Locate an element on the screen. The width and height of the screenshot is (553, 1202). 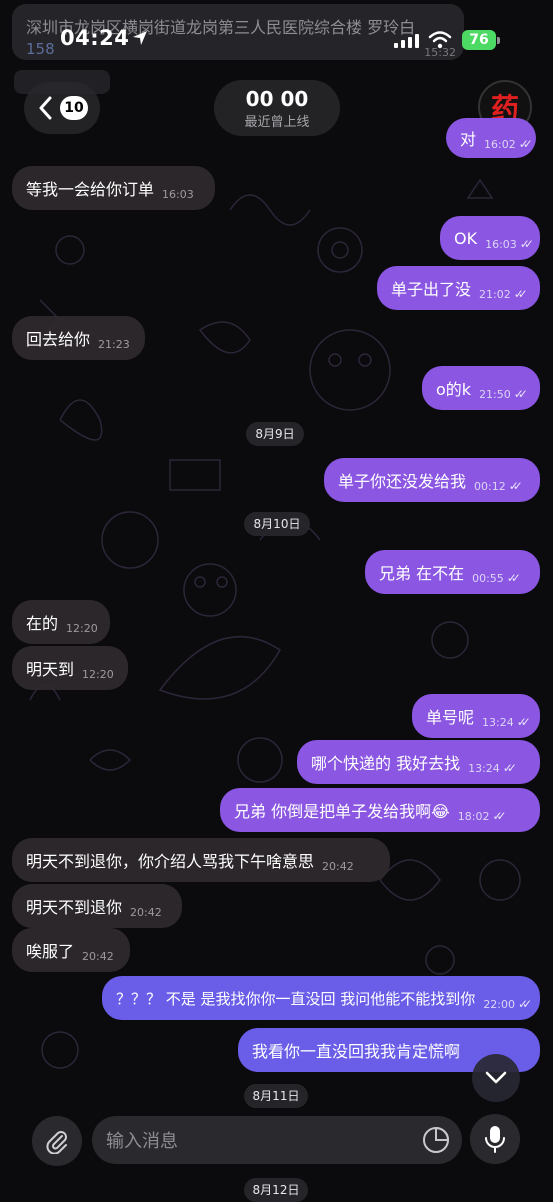
message-text: ？？？ 不是 是我找你你一直没回 我问他能不能找到你 is located at coordinates (296, 998).